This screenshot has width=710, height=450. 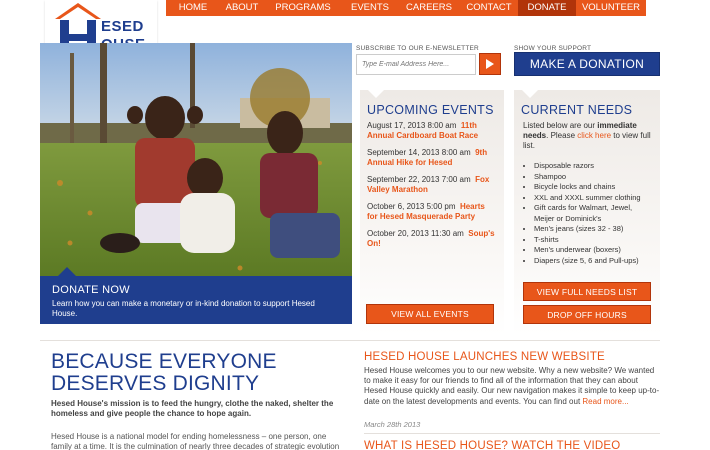 I want to click on needs-heading: Current Needs, so click(x=577, y=110).